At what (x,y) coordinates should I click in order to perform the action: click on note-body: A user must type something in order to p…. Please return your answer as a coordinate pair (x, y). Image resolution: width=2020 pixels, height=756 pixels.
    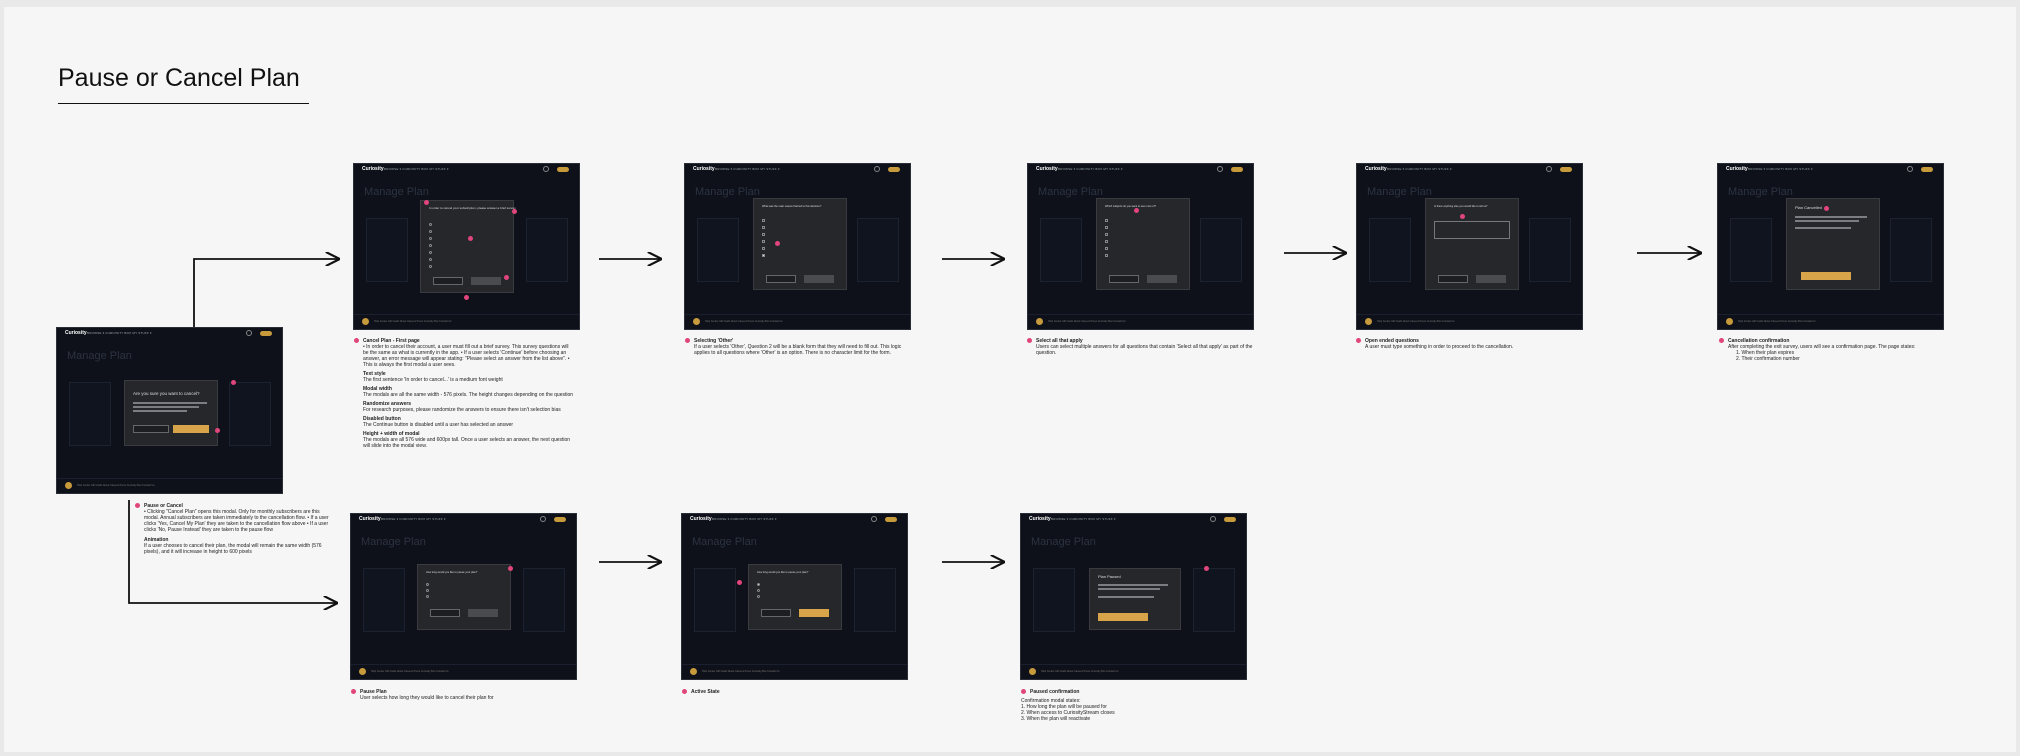
    Looking at the image, I should click on (1439, 347).